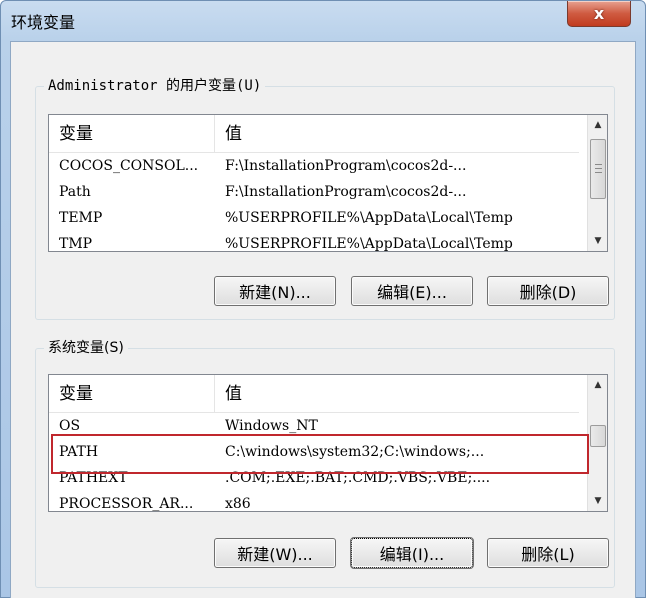 The width and height of the screenshot is (646, 598). What do you see at coordinates (155, 86) in the screenshot?
I see `user-variables-group-label: Administrator 的用户变量(U)` at bounding box center [155, 86].